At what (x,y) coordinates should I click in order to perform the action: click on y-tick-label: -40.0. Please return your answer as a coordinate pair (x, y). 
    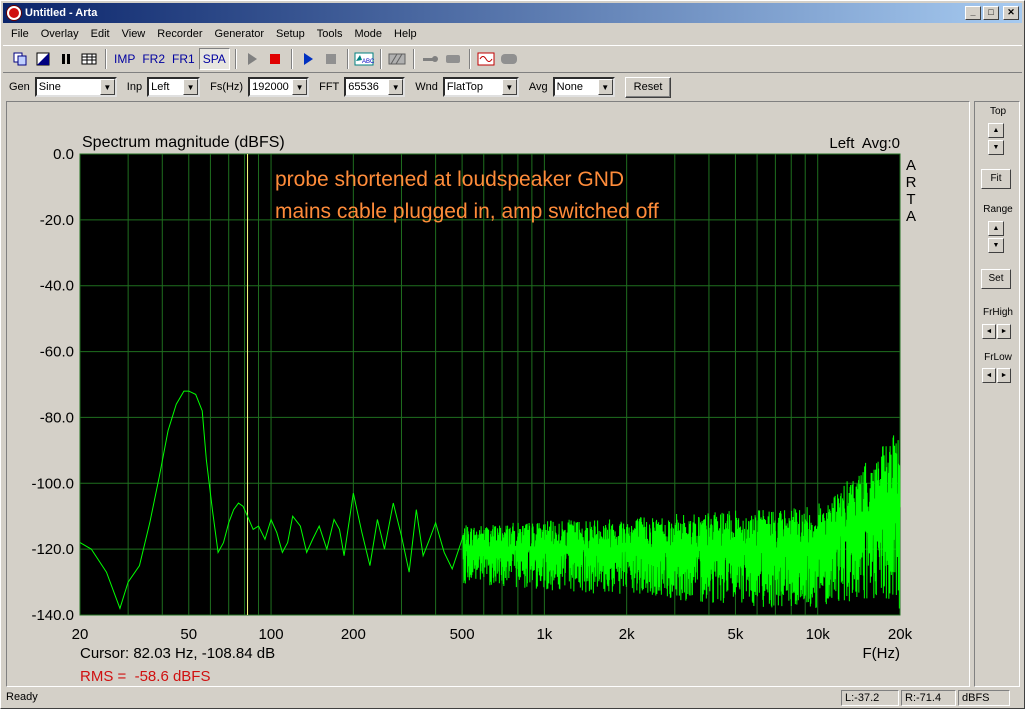
    Looking at the image, I should click on (57, 286).